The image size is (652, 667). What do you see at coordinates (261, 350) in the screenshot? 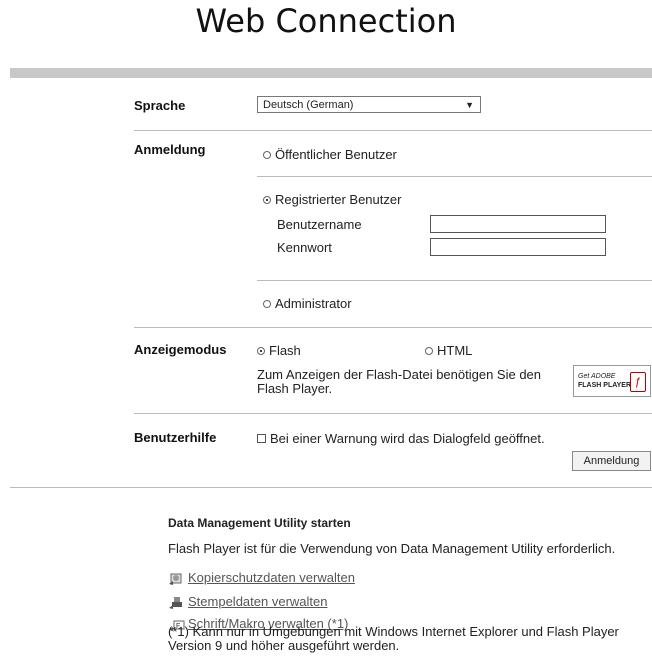
I see `radio-flash-button` at bounding box center [261, 350].